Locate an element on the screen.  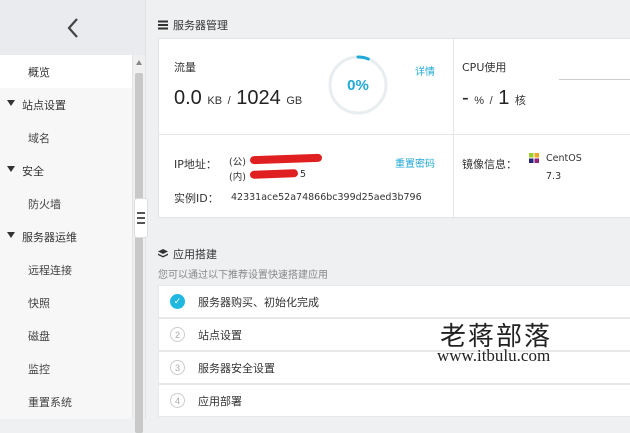
details-link: 详情 is located at coordinates (425, 70).